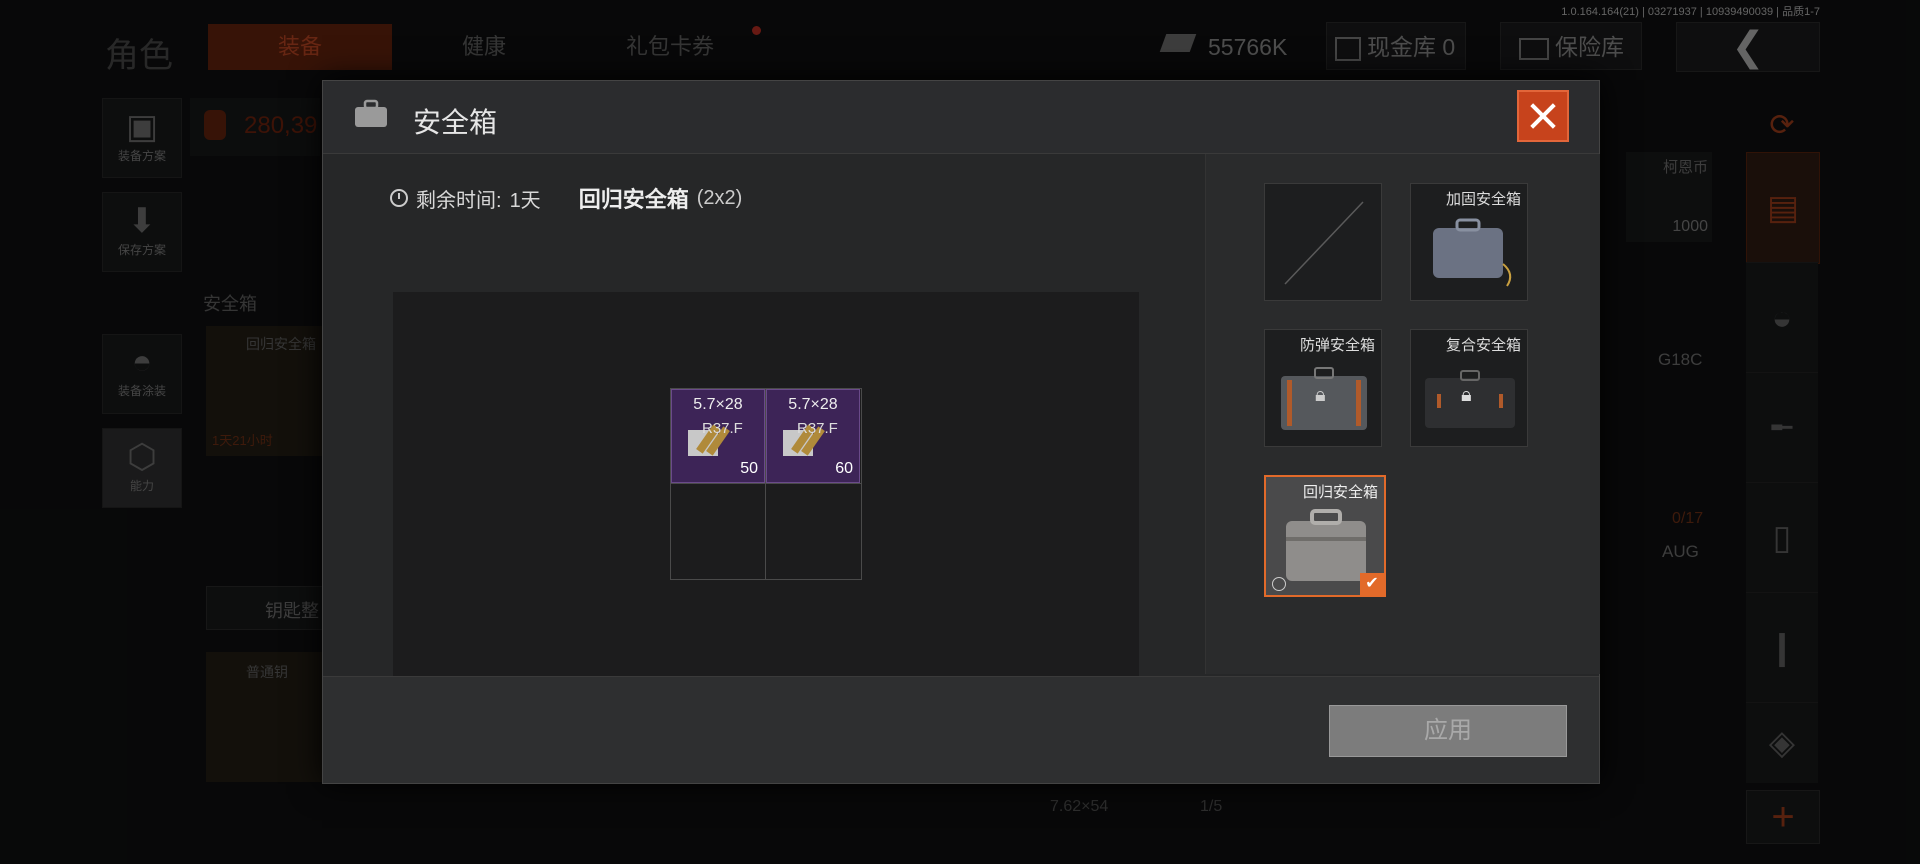 Image resolution: width=1920 pixels, height=864 pixels. I want to click on backpack-icon: ▣, so click(142, 127).